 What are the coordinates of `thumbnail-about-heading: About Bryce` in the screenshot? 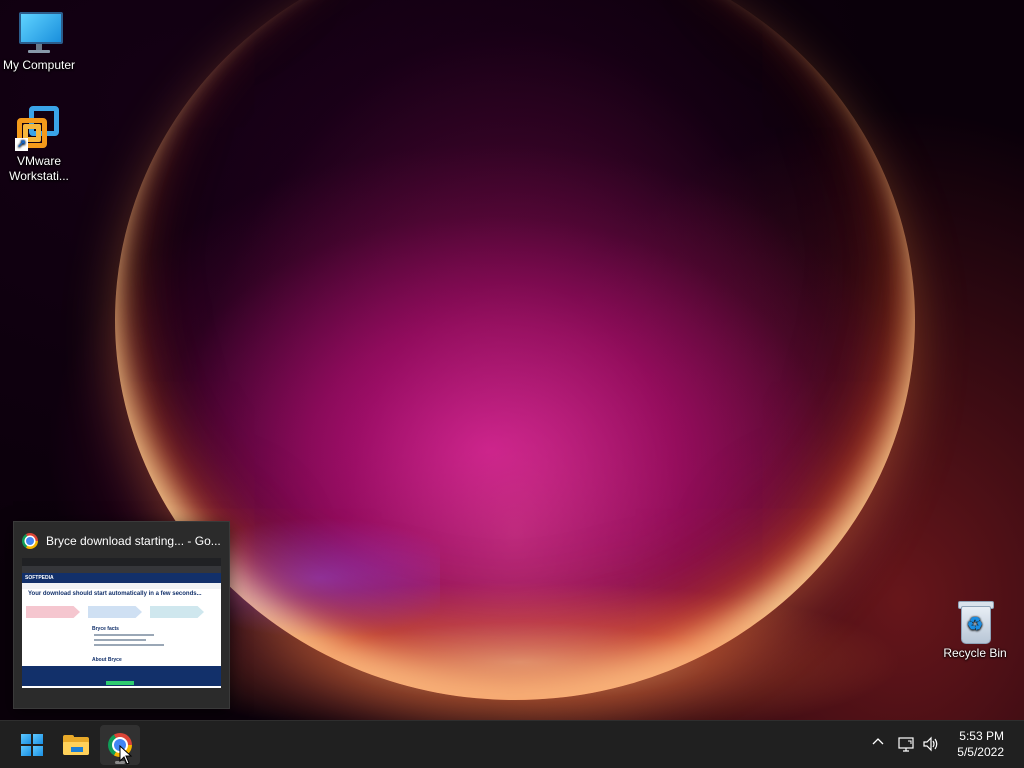 It's located at (107, 660).